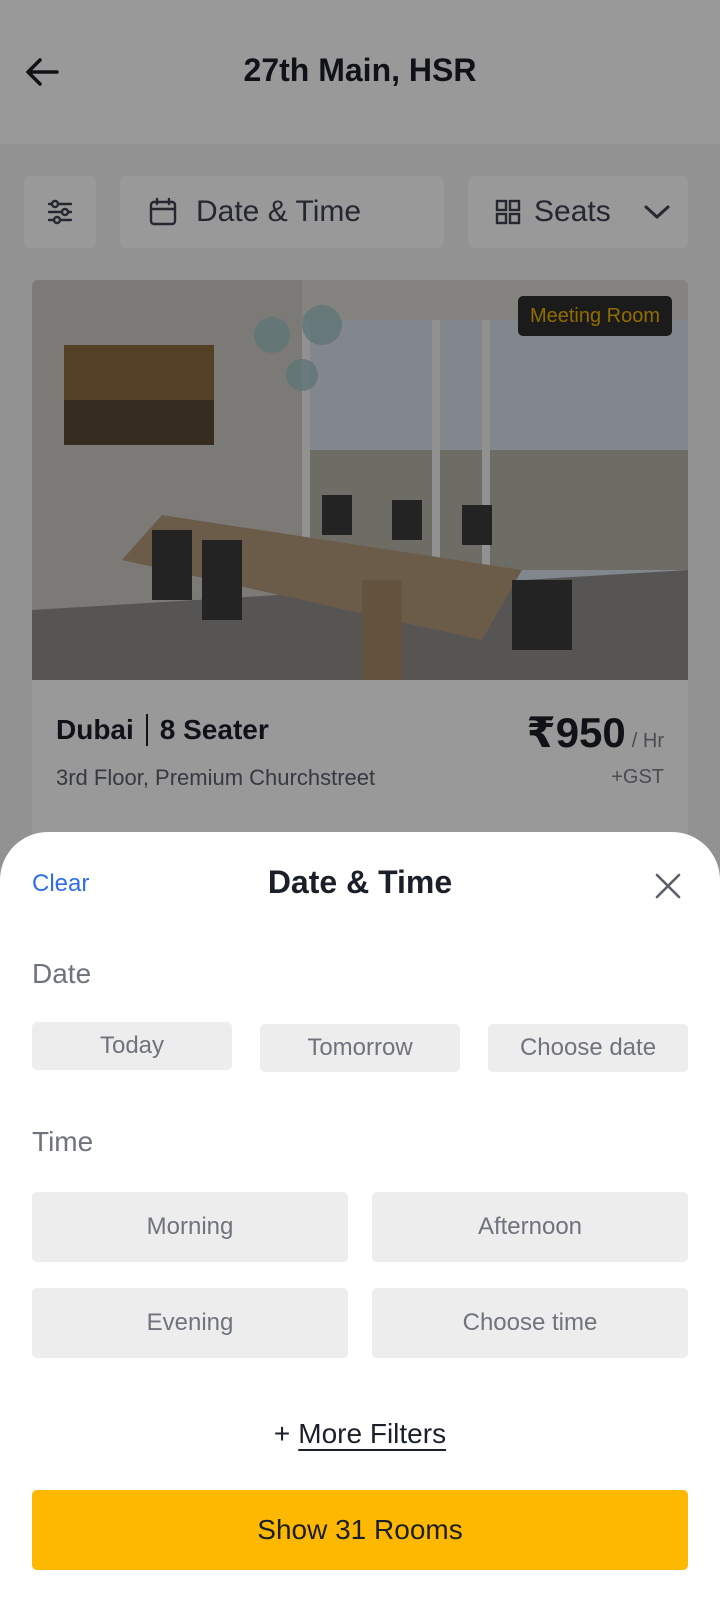  I want to click on more-filters-plus: +, so click(282, 1433).